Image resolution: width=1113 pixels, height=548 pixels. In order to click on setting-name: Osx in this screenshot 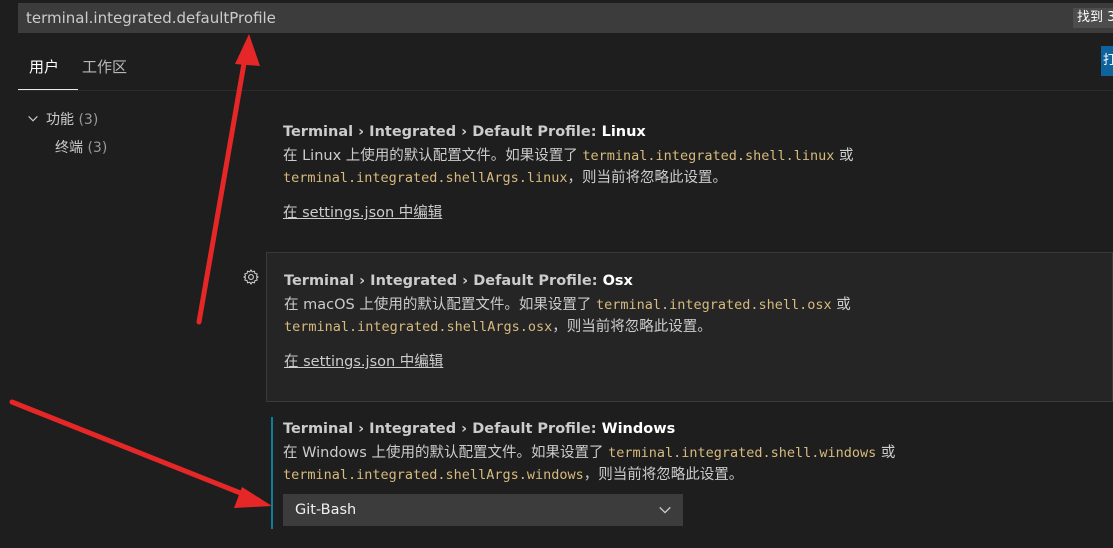, I will do `click(617, 281)`.